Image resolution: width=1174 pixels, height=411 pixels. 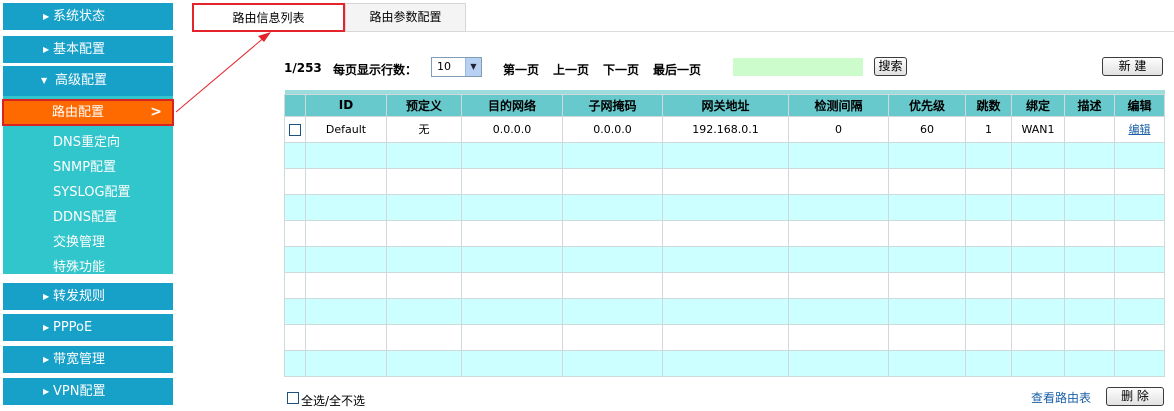 I want to click on menu-pppoe: ▶ PPPoE, so click(x=88, y=327).